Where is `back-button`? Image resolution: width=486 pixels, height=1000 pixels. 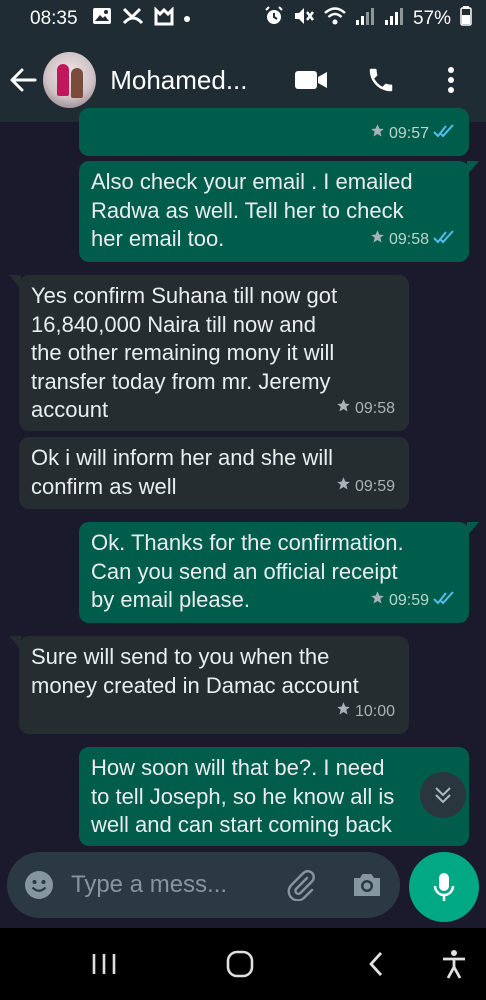 back-button is located at coordinates (22, 80).